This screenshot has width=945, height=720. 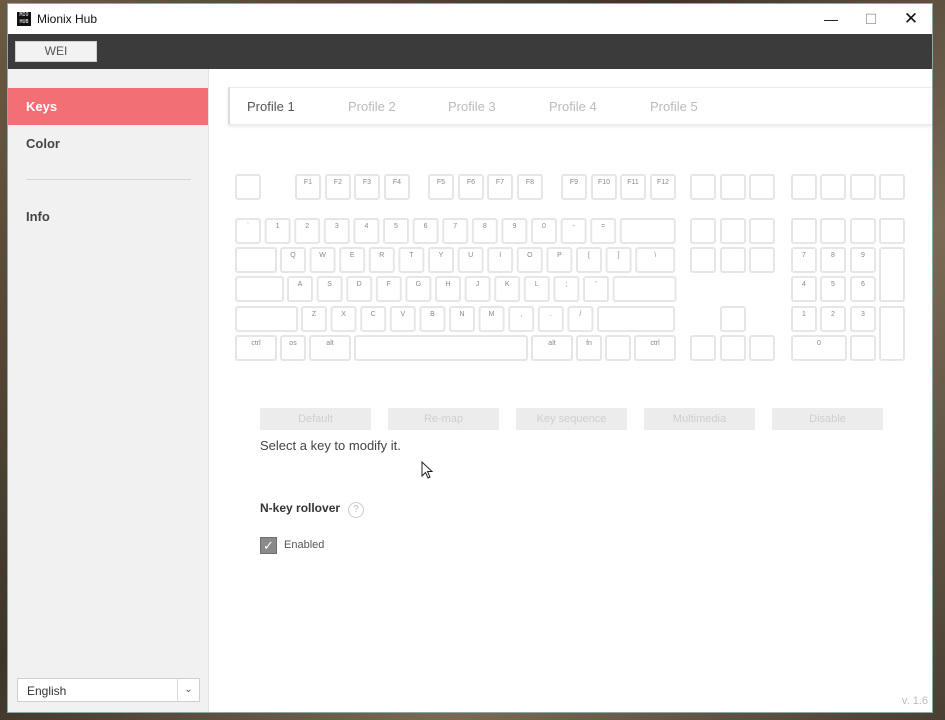 I want to click on close-button: ✕, so click(x=911, y=19).